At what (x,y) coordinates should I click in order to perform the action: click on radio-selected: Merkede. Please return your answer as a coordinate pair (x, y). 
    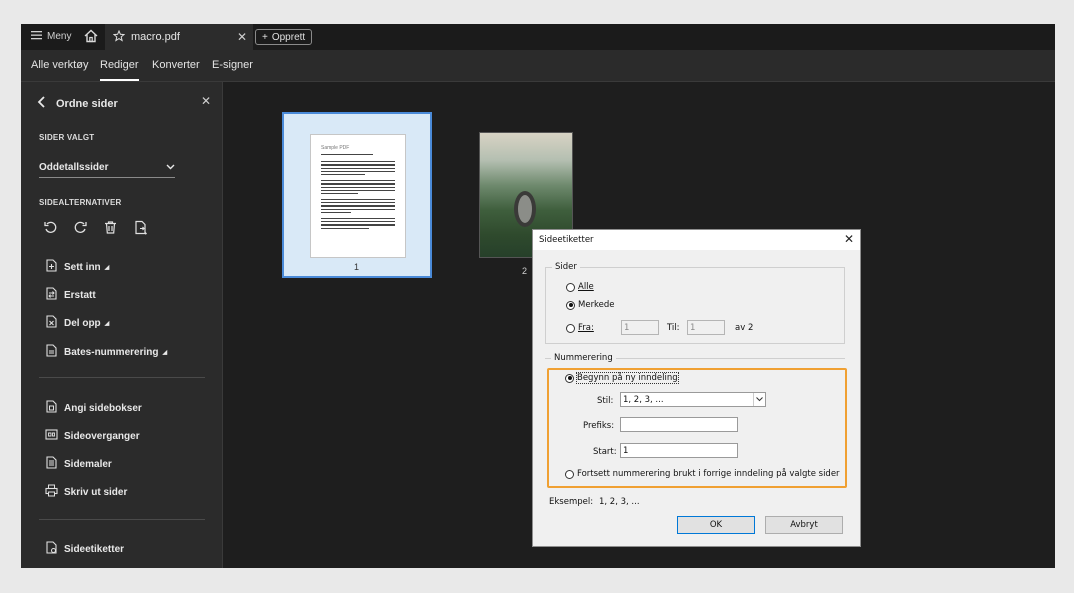
    Looking at the image, I should click on (590, 305).